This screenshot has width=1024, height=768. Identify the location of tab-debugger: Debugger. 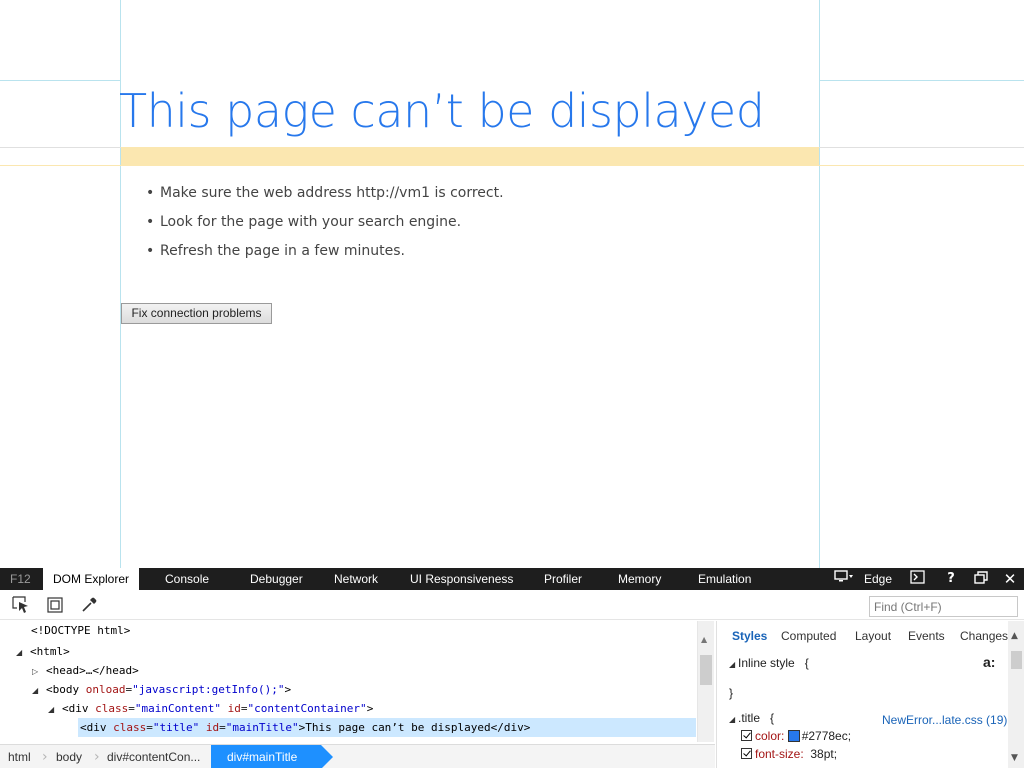
(276, 579).